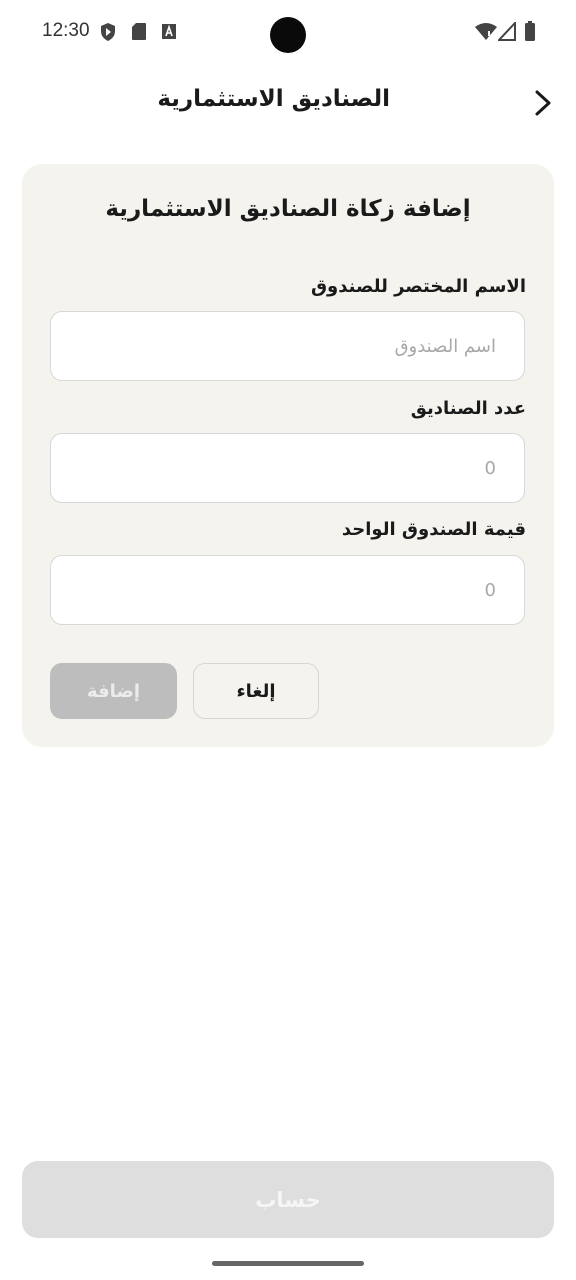 The width and height of the screenshot is (576, 1280). What do you see at coordinates (288, 1263) in the screenshot?
I see `gesture-nav-handle` at bounding box center [288, 1263].